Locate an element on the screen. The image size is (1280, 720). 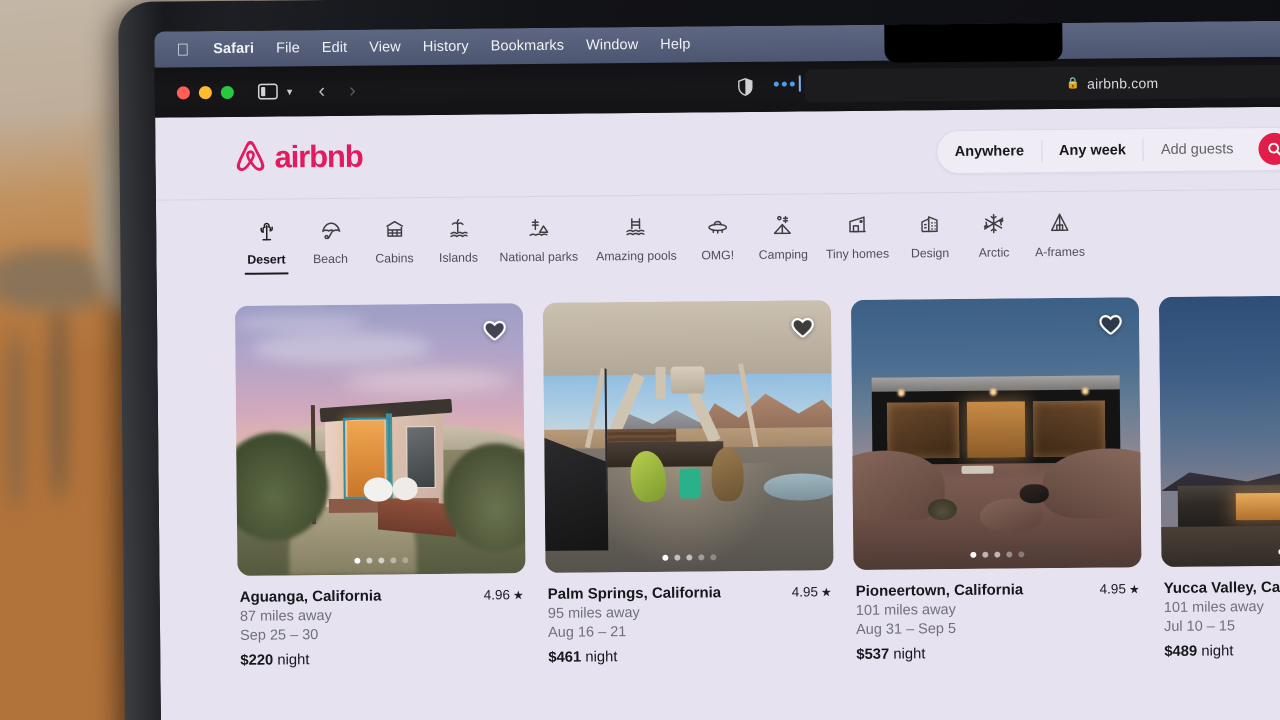
listing-title: Palm Springs, California is located at coordinates (634, 593).